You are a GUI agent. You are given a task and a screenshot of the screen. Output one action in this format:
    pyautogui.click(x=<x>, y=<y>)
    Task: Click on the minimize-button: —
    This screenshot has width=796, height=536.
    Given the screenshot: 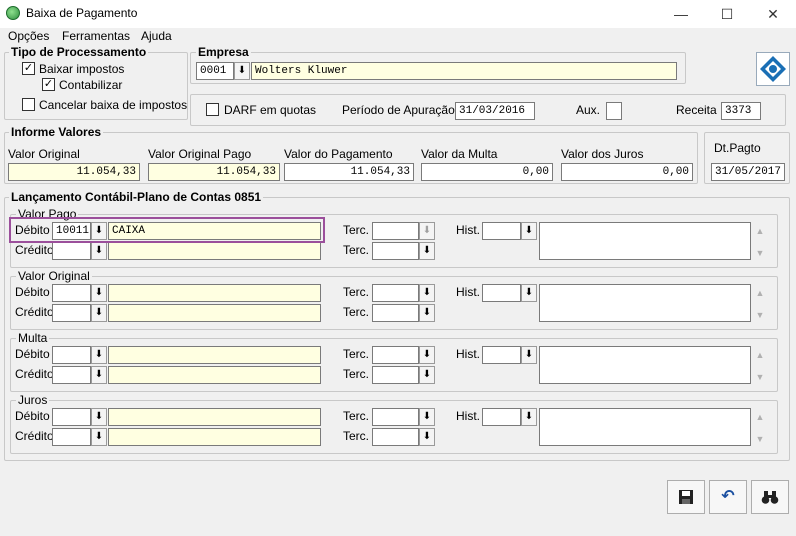 What is the action you would take?
    pyautogui.click(x=681, y=14)
    